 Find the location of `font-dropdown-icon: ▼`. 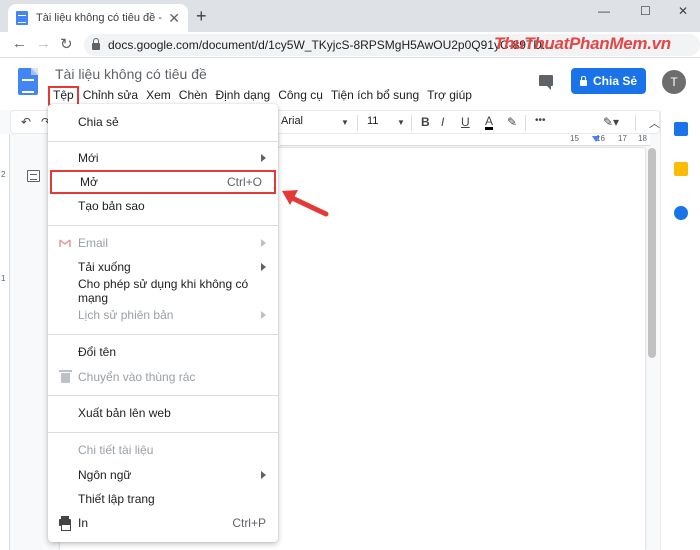

font-dropdown-icon: ▼ is located at coordinates (345, 122).